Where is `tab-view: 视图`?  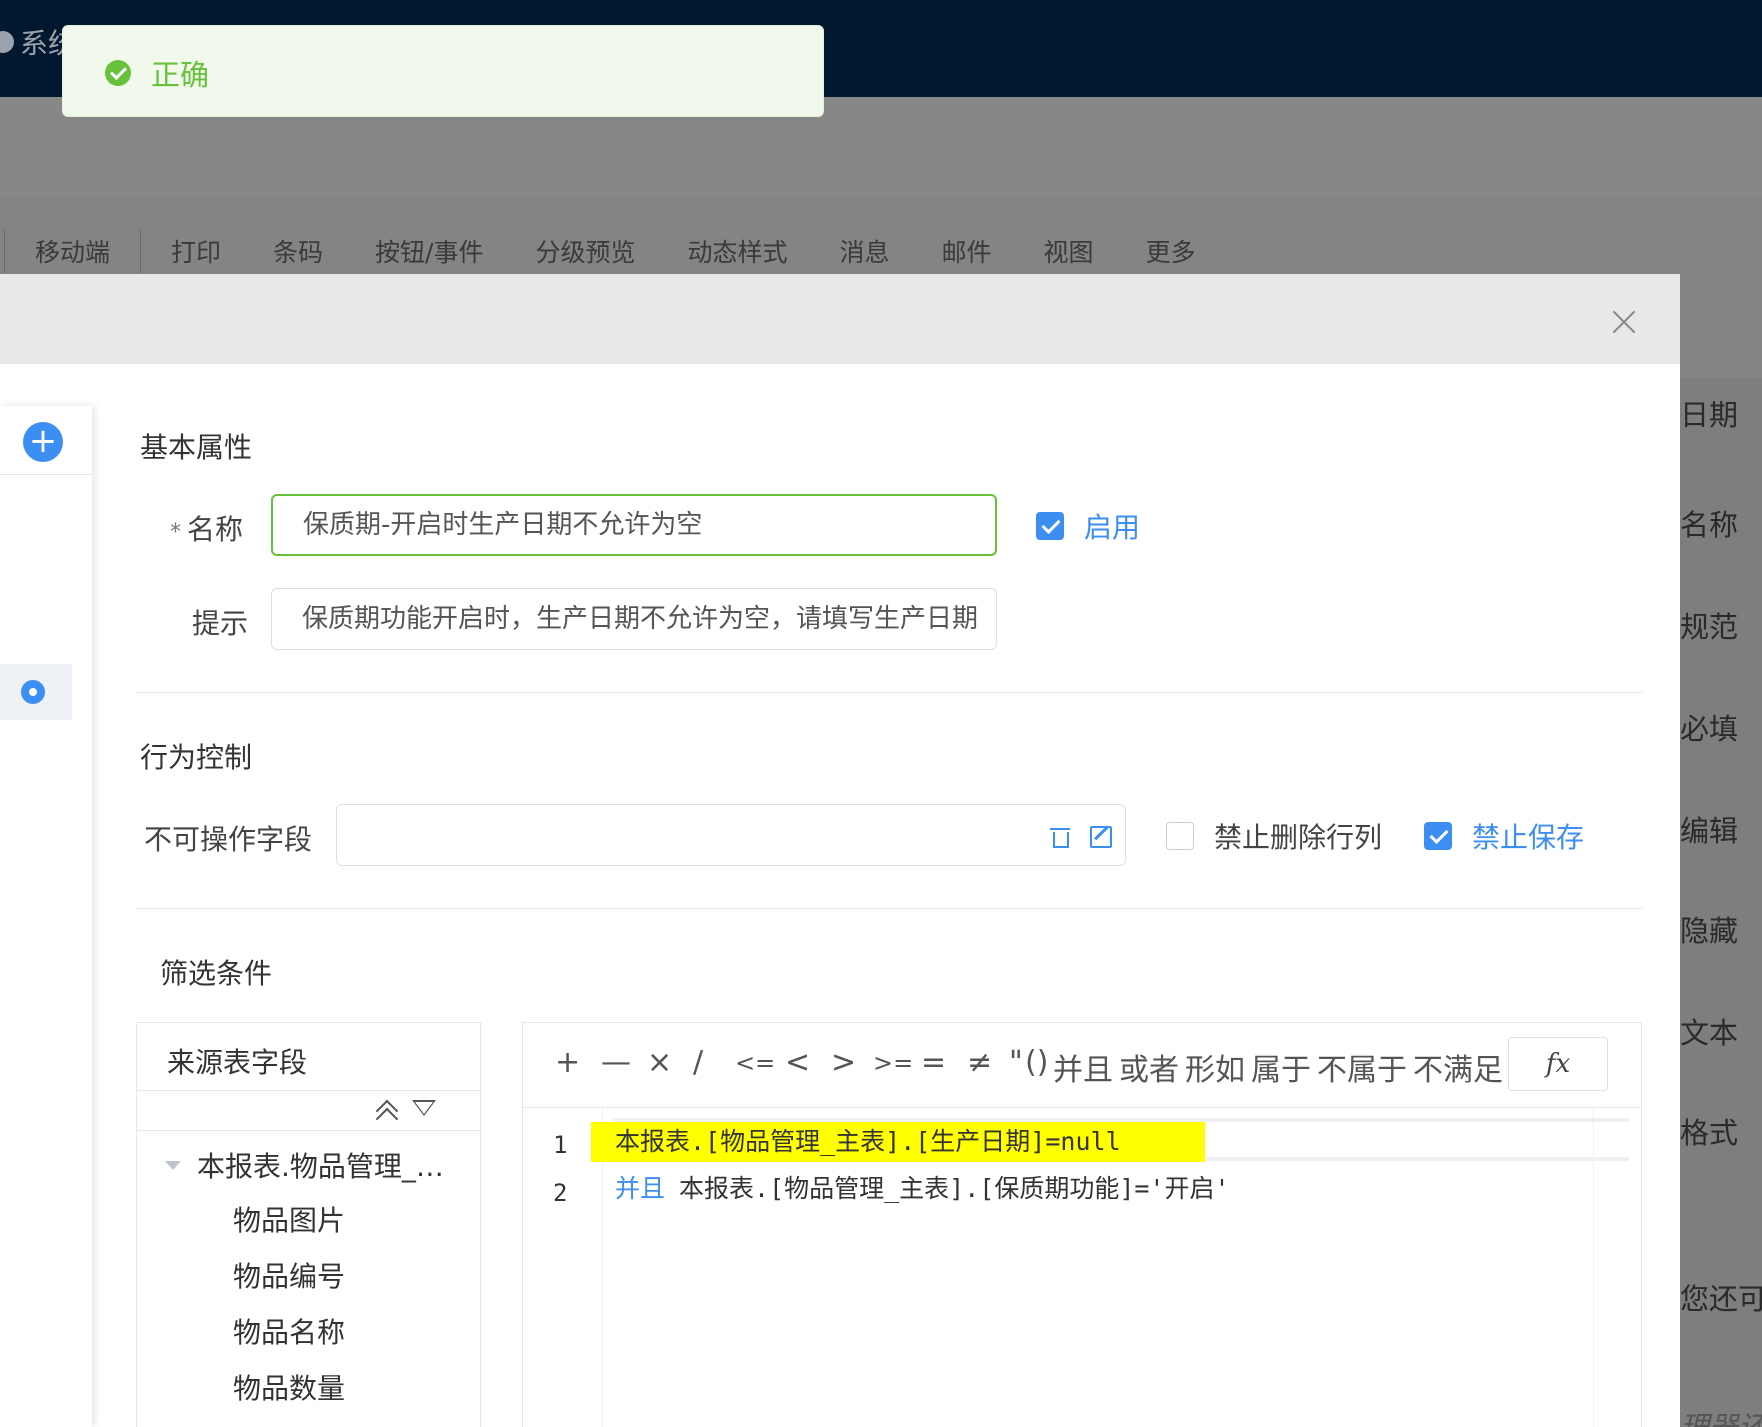
tab-view: 视图 is located at coordinates (1069, 251).